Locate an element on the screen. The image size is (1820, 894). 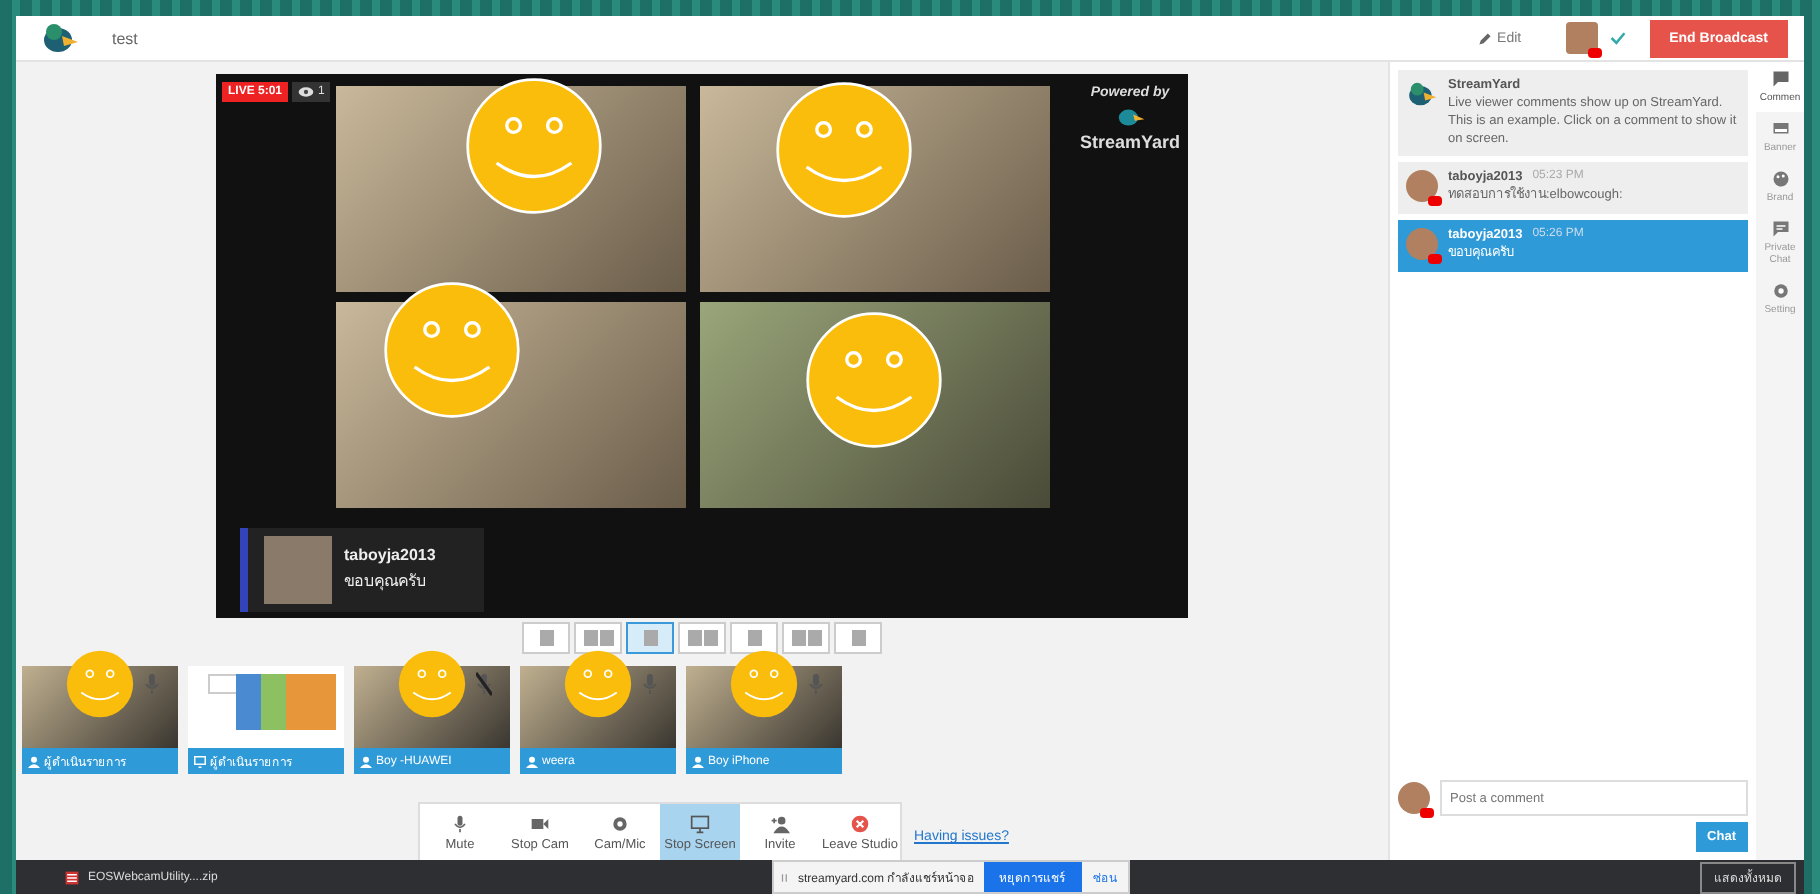
camera-icon is located at coordinates (540, 823).